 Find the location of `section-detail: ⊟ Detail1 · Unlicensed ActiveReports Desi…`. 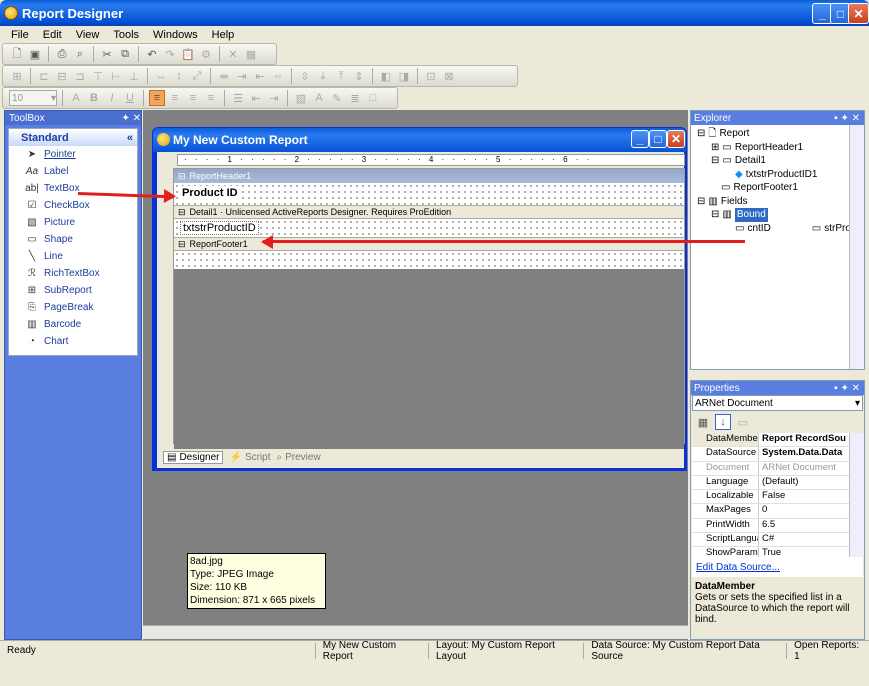

section-detail: ⊟ Detail1 · Unlicensed ActiveReports Desi… is located at coordinates (429, 212).